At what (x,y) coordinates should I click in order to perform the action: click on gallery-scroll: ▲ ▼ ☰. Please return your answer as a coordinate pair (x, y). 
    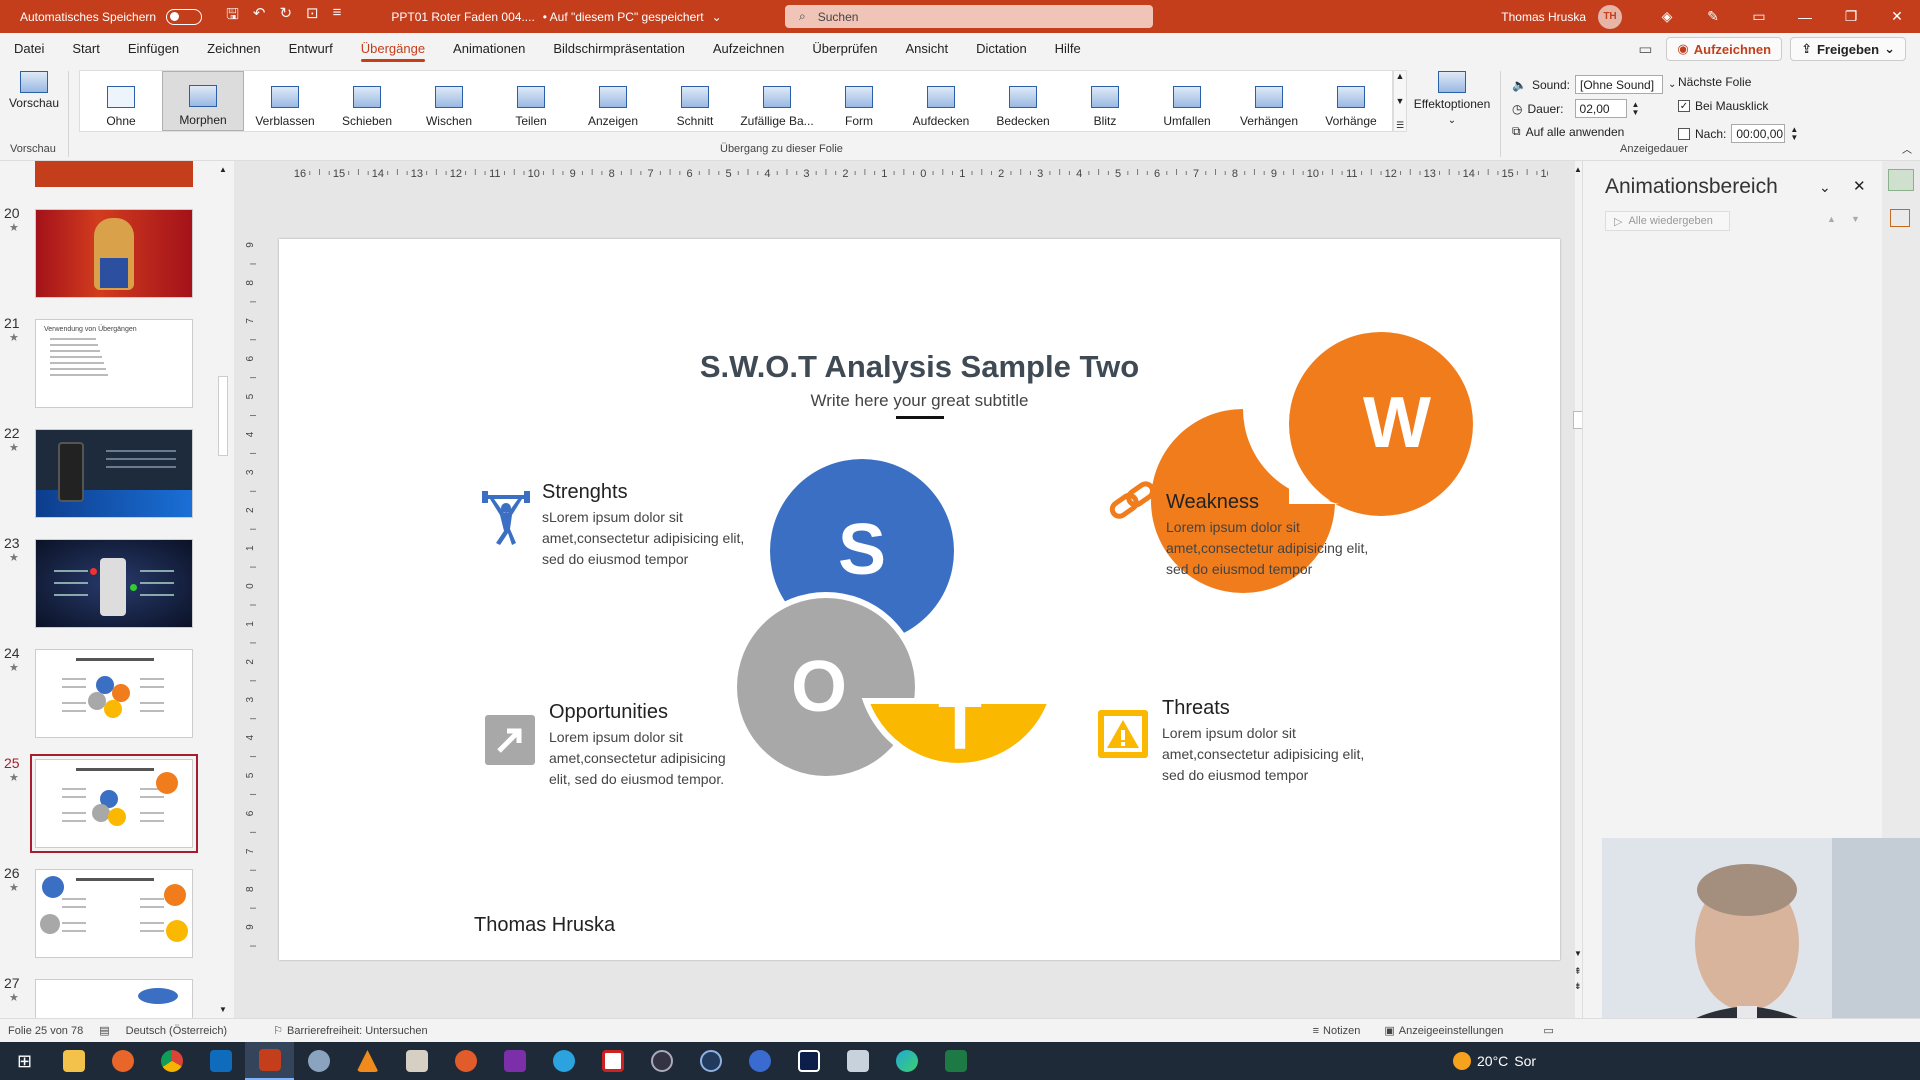
    Looking at the image, I should click on (1400, 101).